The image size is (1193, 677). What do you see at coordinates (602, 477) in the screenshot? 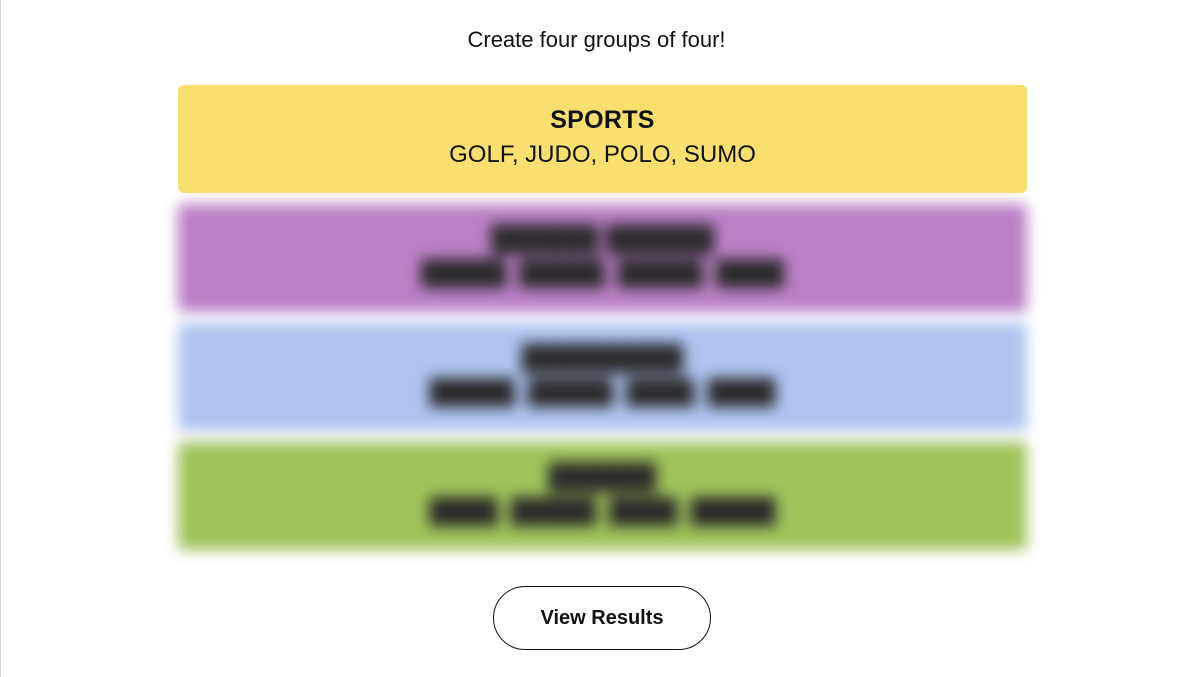
I see `group-category: ██████` at bounding box center [602, 477].